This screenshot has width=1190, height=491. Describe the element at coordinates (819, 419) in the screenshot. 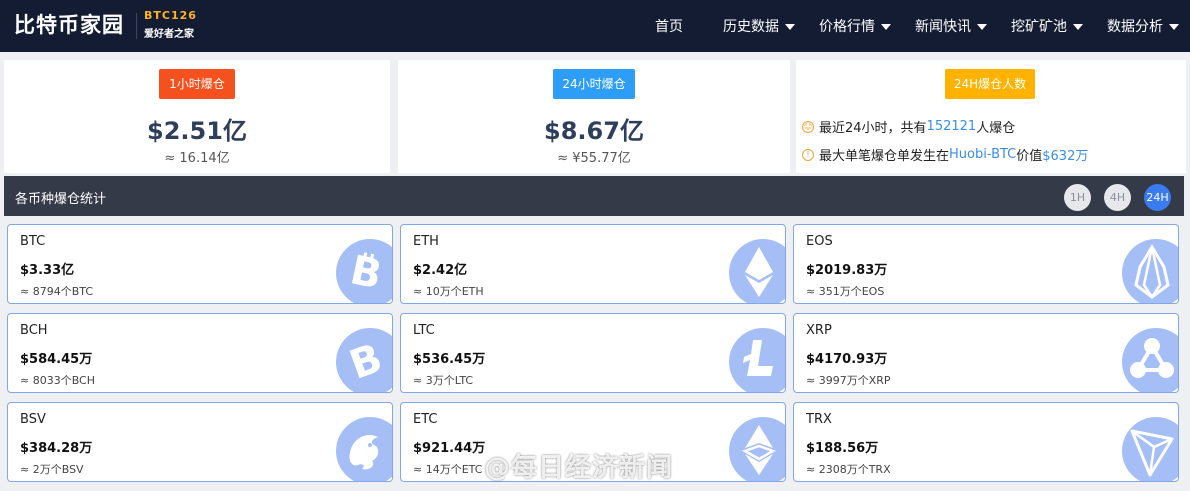

I see `coin-name: TRX` at that location.